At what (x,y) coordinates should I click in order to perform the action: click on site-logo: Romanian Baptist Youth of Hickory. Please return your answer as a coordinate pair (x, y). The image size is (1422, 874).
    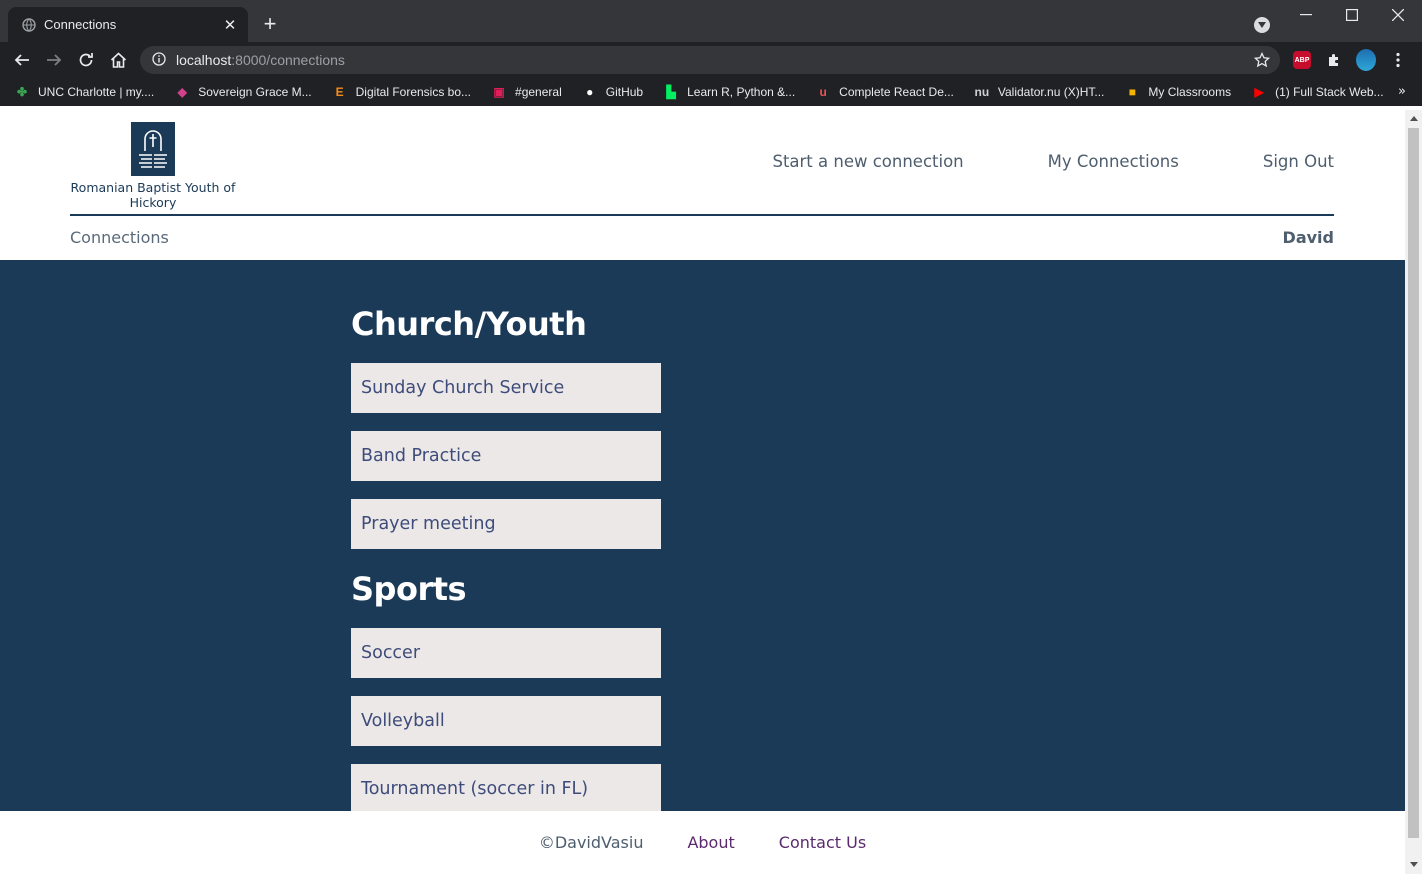
    Looking at the image, I should click on (153, 166).